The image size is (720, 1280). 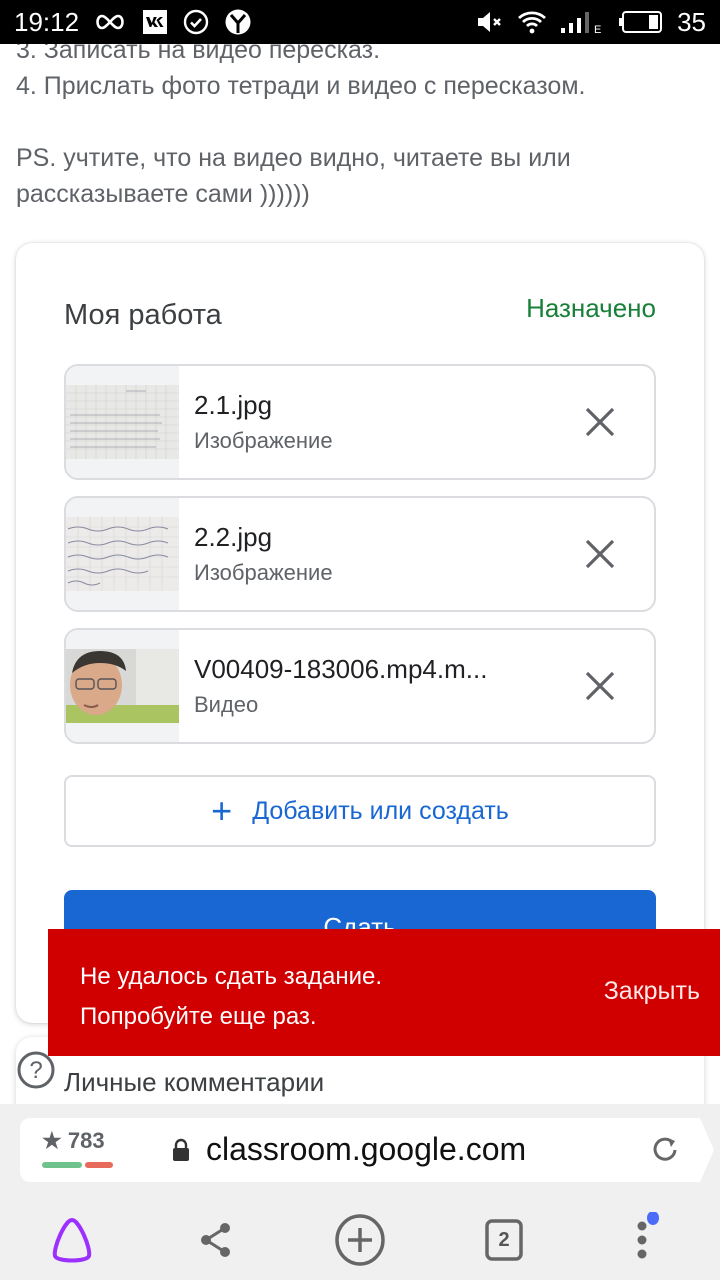 I want to click on rating-bar, so click(x=78, y=1165).